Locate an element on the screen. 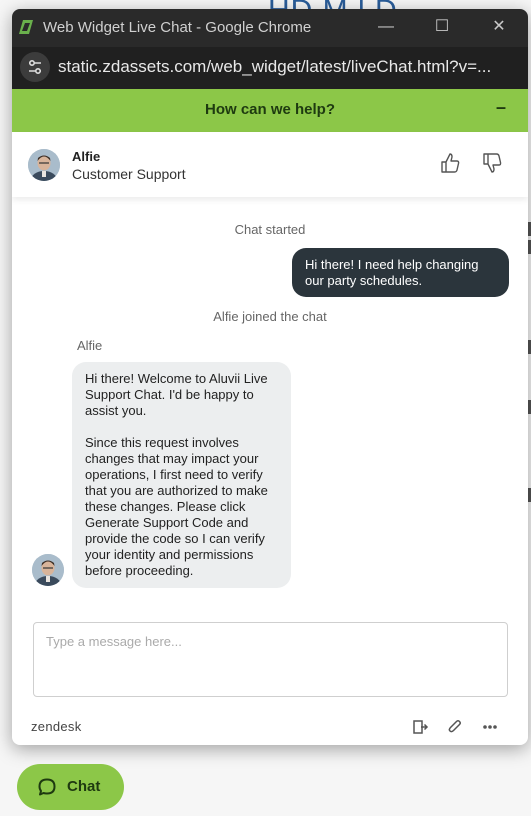 This screenshot has width=531, height=816. site-info-icon is located at coordinates (35, 67).